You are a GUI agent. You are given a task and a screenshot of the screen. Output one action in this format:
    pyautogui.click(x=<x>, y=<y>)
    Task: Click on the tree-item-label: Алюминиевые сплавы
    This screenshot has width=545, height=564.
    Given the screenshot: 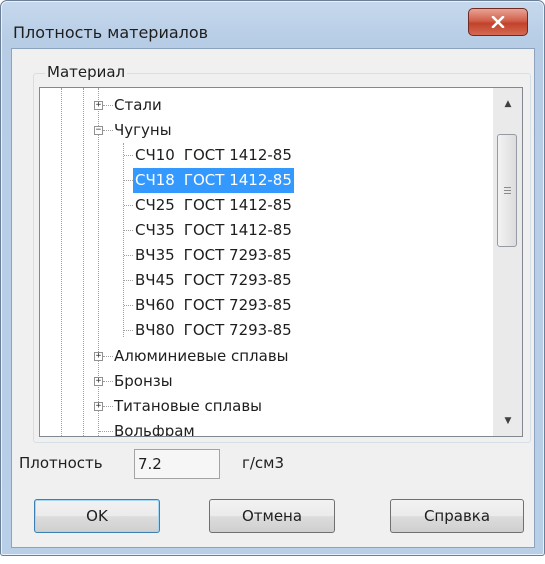 What is the action you would take?
    pyautogui.click(x=201, y=356)
    